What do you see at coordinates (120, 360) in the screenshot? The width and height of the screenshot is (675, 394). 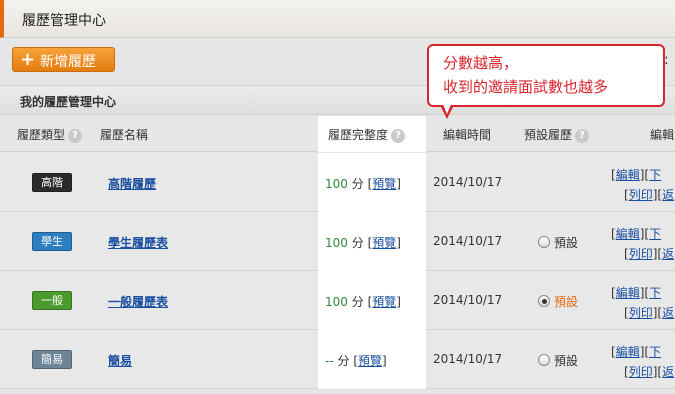 I see `resume-name-link: 簡易` at bounding box center [120, 360].